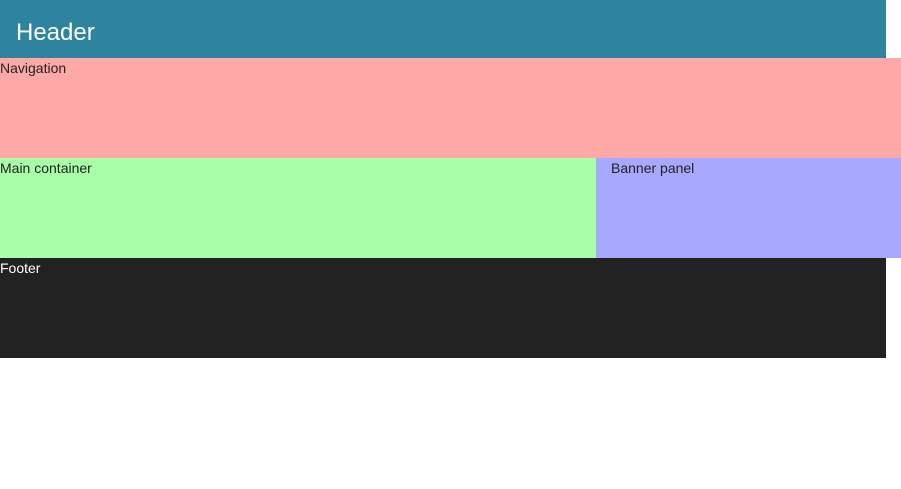  I want to click on banner-panel: Banner panel, so click(748, 208).